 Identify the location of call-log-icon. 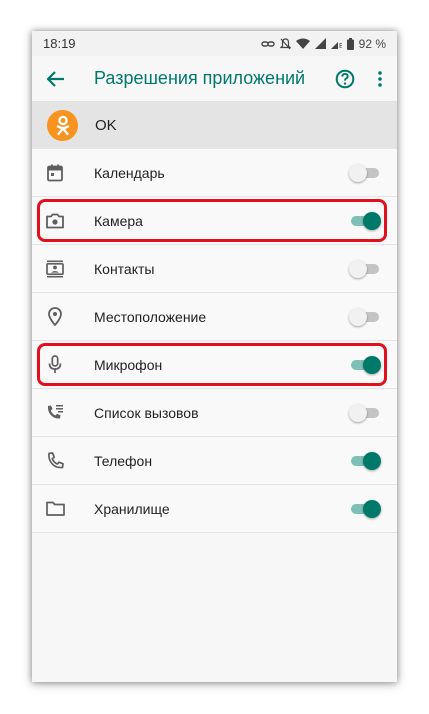
(55, 413).